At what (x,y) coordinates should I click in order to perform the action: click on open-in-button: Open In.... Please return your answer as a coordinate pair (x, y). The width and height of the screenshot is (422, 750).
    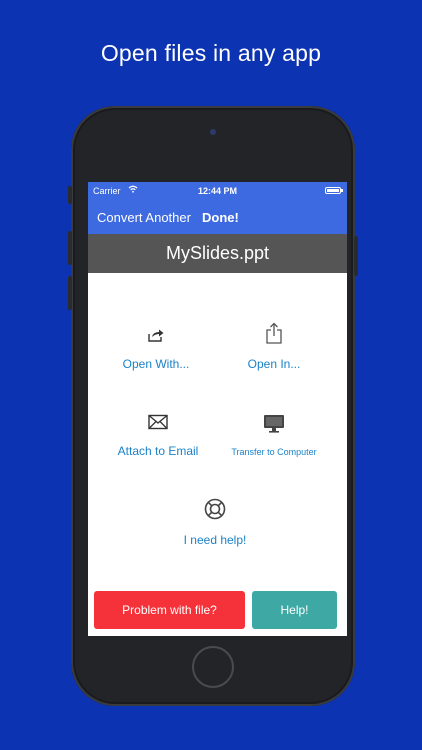
    Looking at the image, I should click on (274, 346).